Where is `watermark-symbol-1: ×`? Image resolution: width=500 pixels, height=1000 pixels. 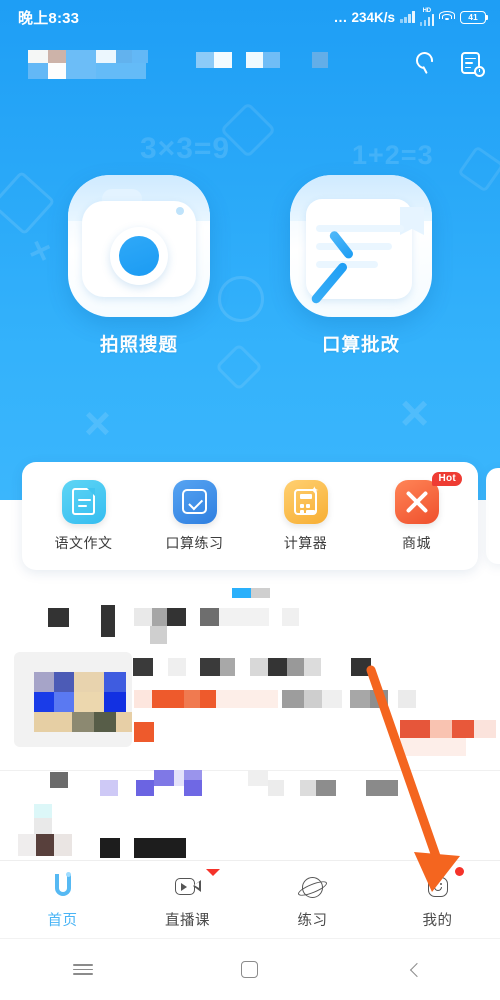 watermark-symbol-1: × is located at coordinates (97, 423).